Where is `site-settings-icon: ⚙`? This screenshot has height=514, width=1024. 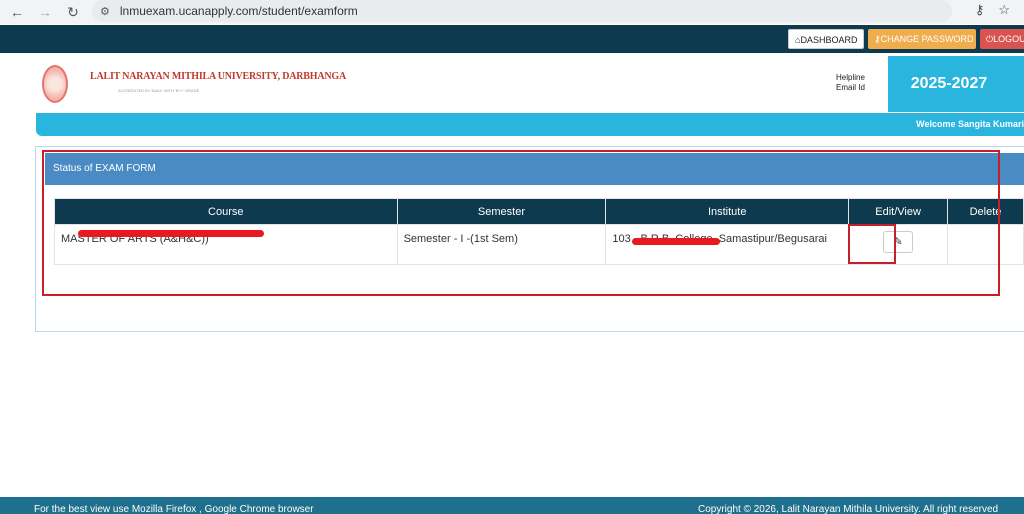
site-settings-icon: ⚙ is located at coordinates (105, 11).